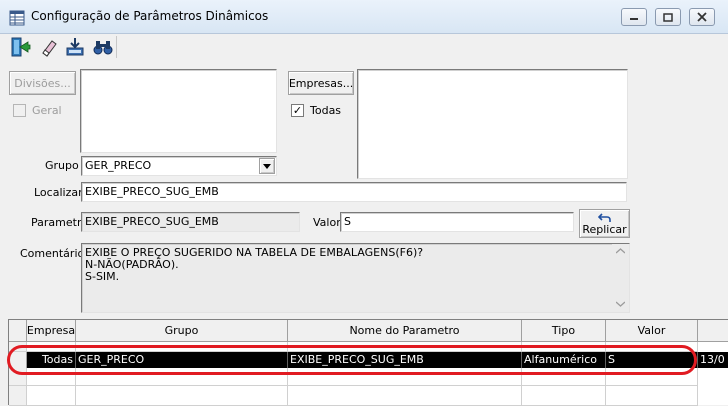  Describe the element at coordinates (620, 304) in the screenshot. I see `scroll-down-icon` at that location.